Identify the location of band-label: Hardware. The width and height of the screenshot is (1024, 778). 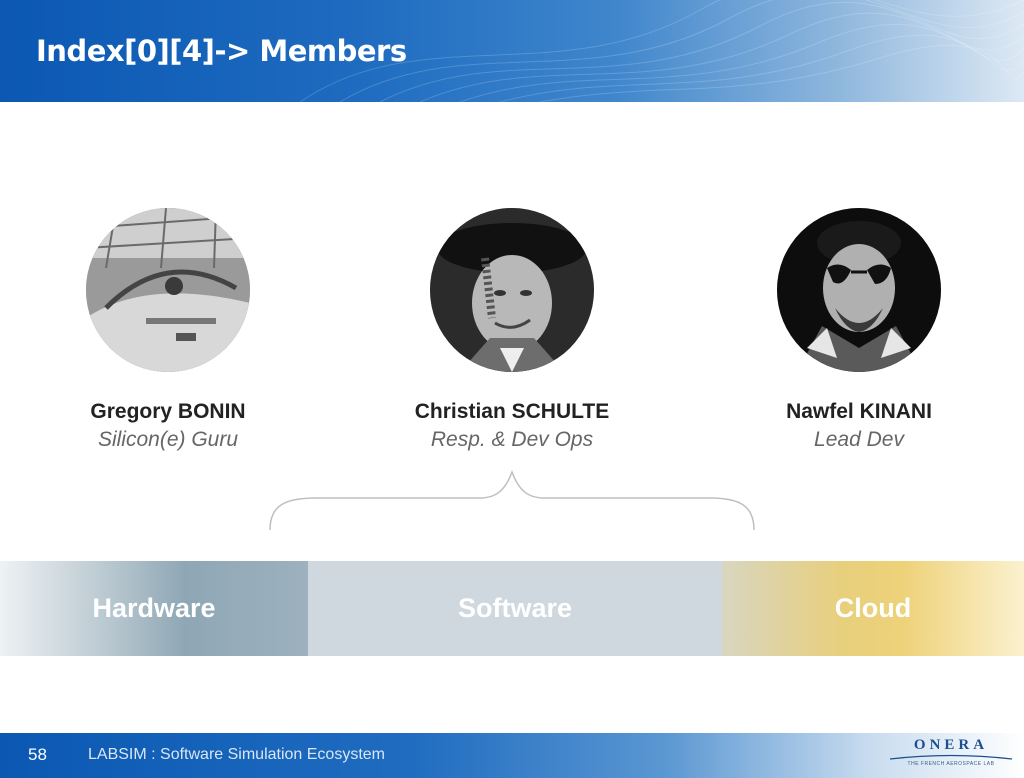
(154, 608).